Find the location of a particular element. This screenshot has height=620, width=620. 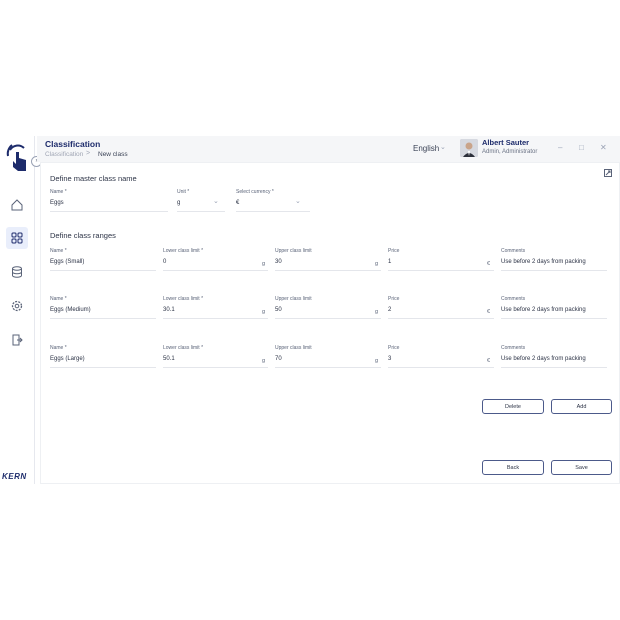

range-name-input: Eggs (Medium) is located at coordinates (70, 310).